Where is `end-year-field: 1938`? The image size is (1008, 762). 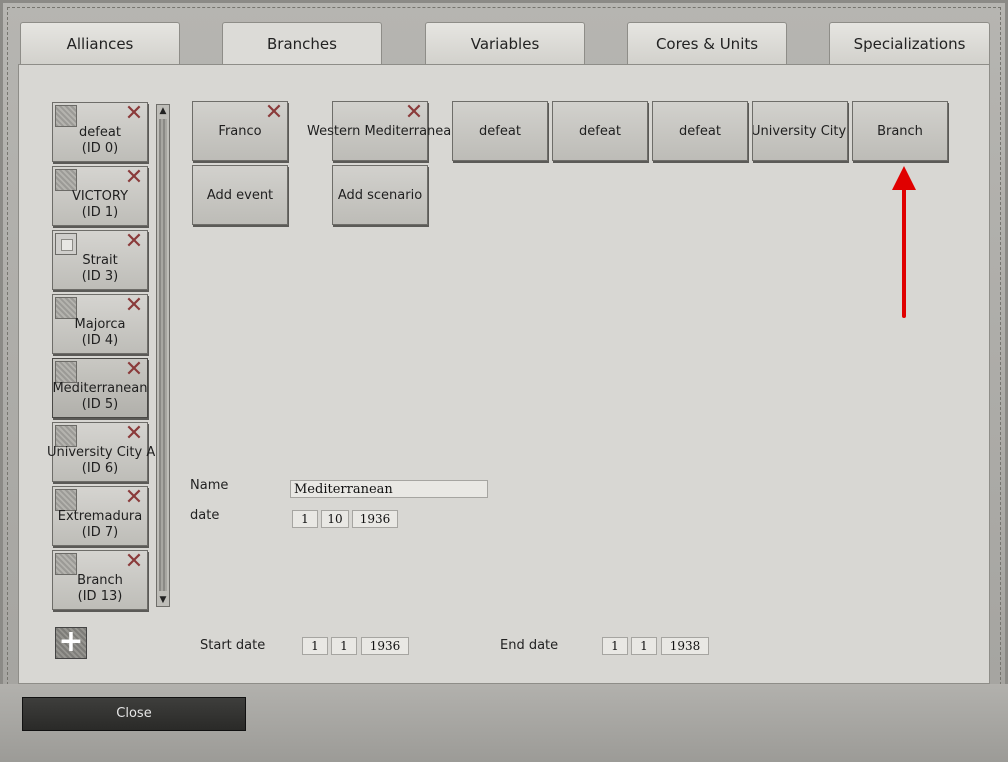
end-year-field: 1938 is located at coordinates (685, 646).